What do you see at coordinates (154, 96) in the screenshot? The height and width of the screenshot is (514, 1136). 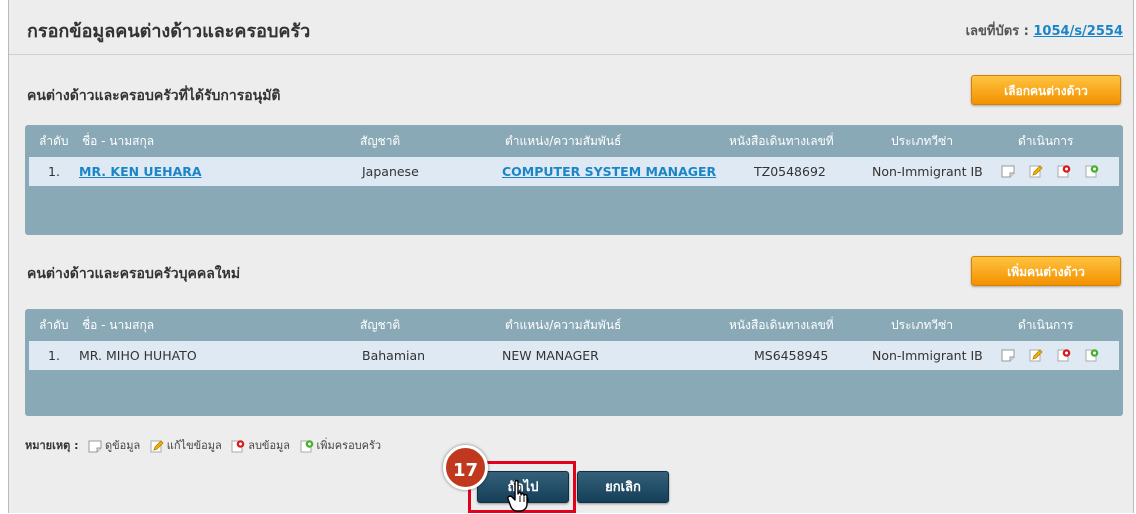 I see `approved-section-title: คนต่างด้าวและครอบครัวที่ได้รับการอนุมัติ` at bounding box center [154, 96].